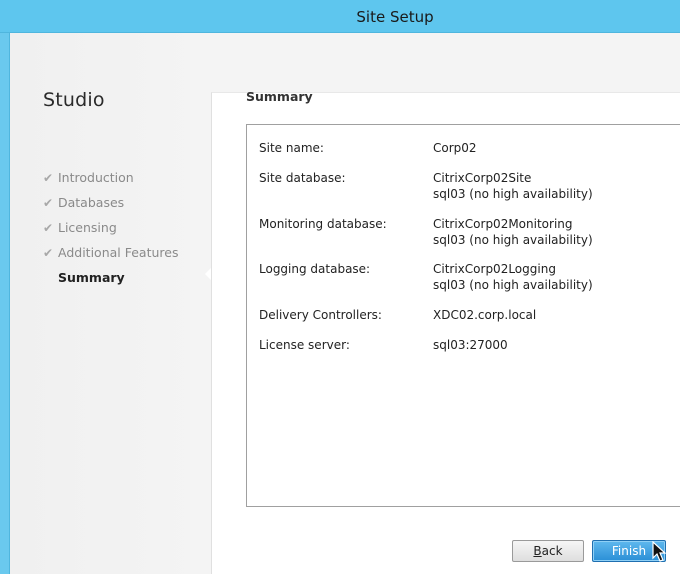  What do you see at coordinates (291, 148) in the screenshot?
I see `summary-label: Site name:` at bounding box center [291, 148].